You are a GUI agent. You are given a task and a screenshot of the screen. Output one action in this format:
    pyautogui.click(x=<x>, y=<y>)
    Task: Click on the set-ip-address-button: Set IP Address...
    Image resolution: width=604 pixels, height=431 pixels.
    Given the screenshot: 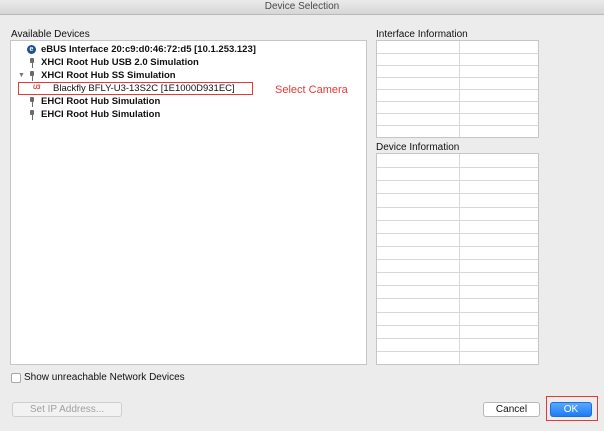 What is the action you would take?
    pyautogui.click(x=67, y=409)
    